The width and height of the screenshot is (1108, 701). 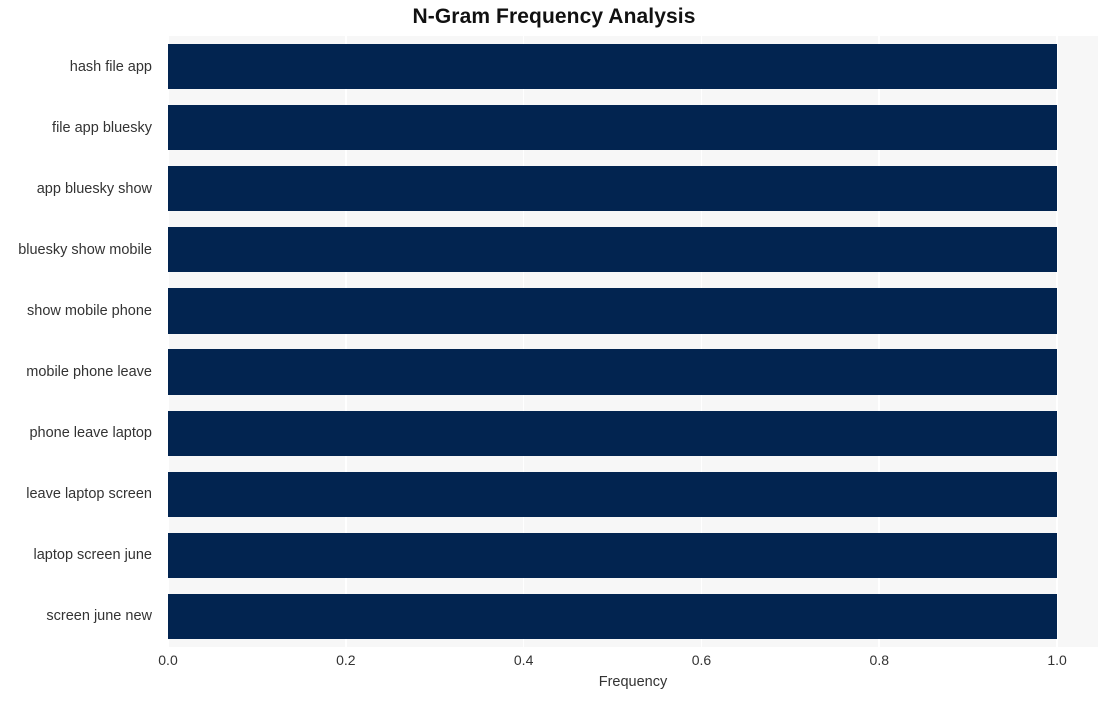 What do you see at coordinates (85, 249) in the screenshot?
I see `y-axis-tick-label: bluesky show mobile` at bounding box center [85, 249].